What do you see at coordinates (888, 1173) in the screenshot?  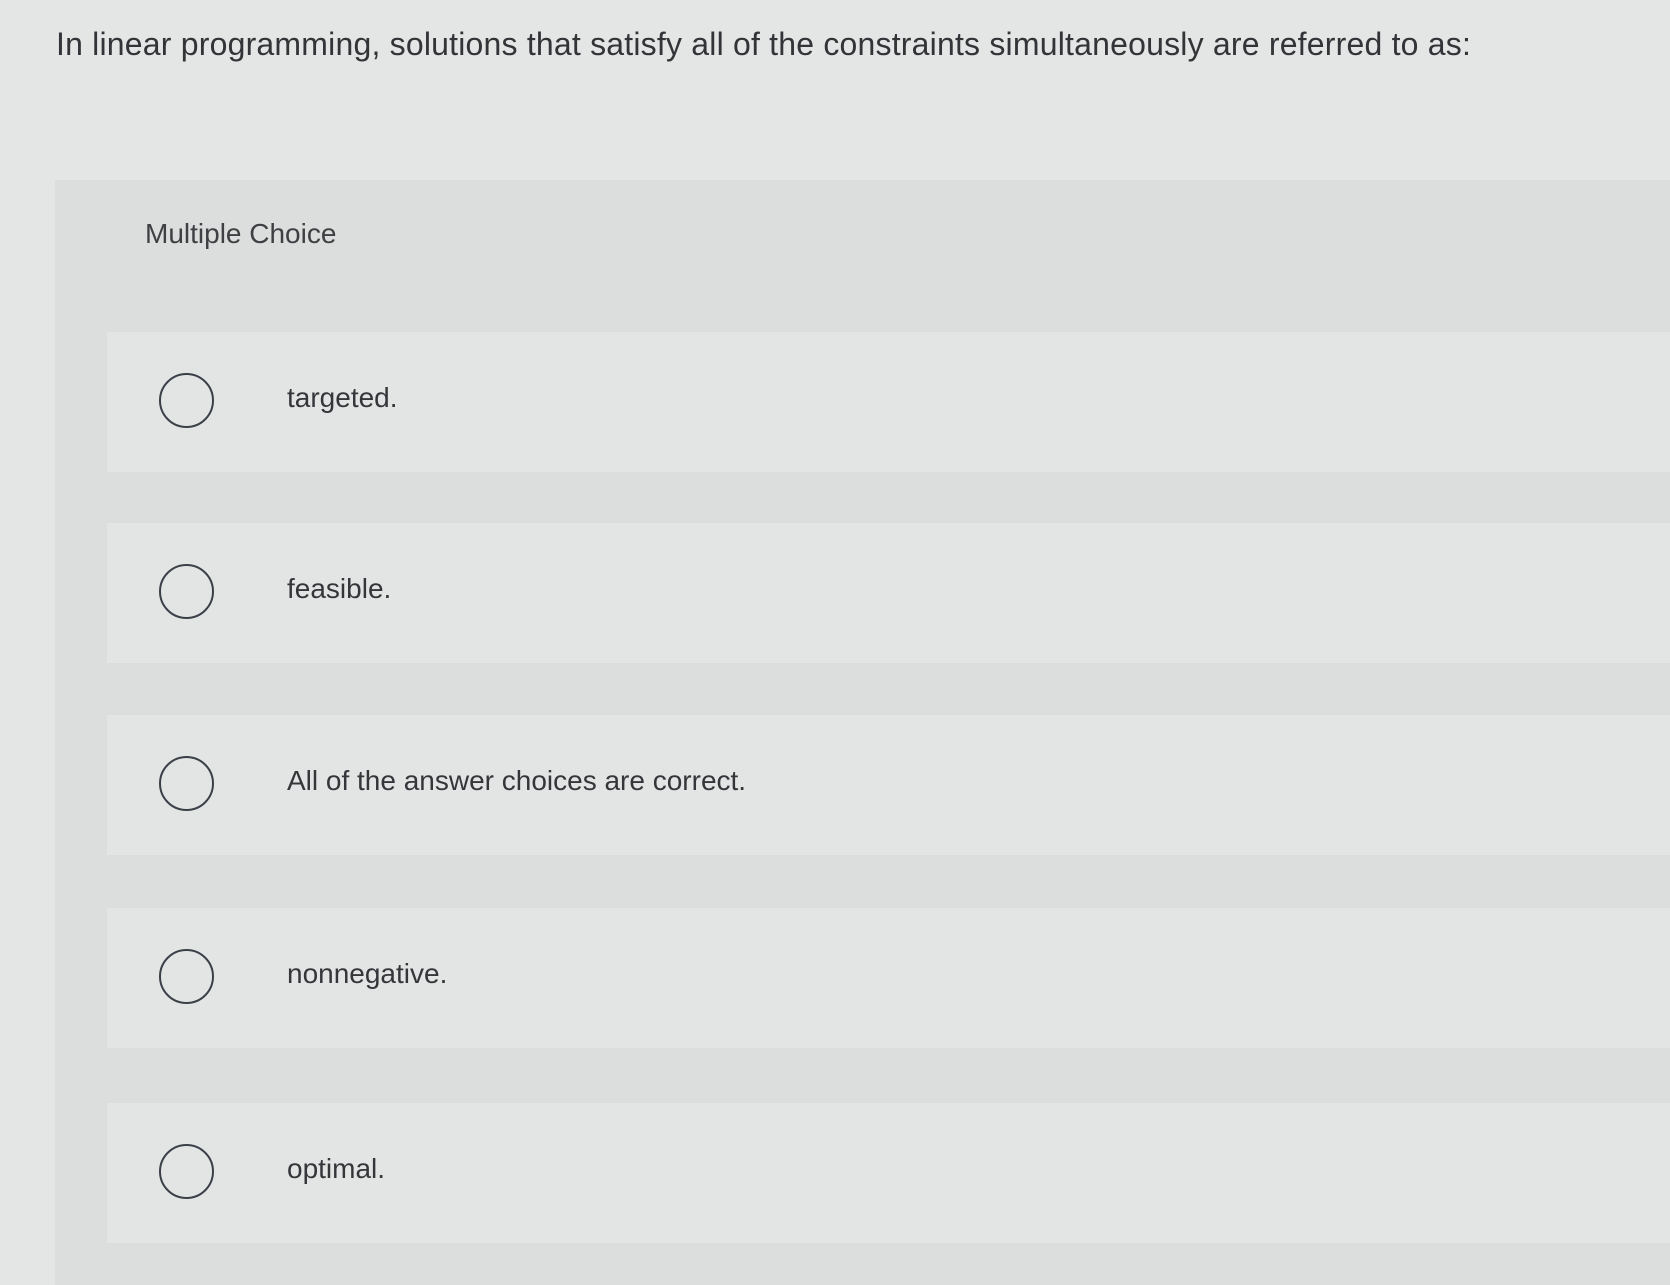 I see `answer-option-optimal: optimal.` at bounding box center [888, 1173].